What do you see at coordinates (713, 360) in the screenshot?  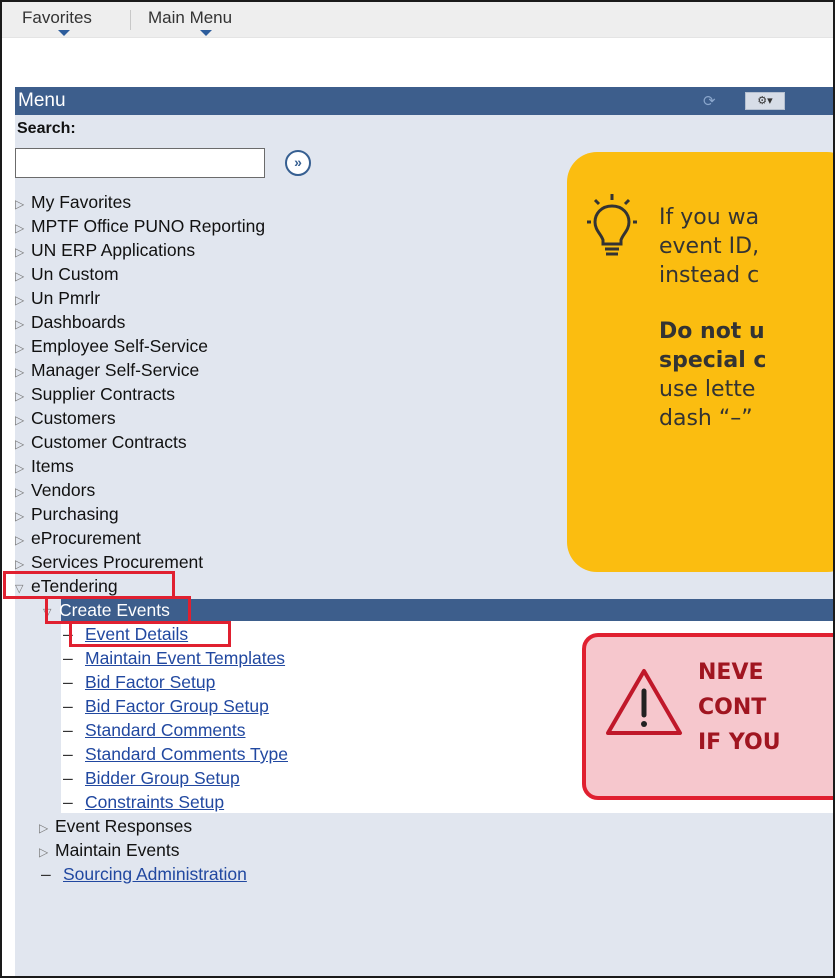 I see `tip-line-5: special c` at bounding box center [713, 360].